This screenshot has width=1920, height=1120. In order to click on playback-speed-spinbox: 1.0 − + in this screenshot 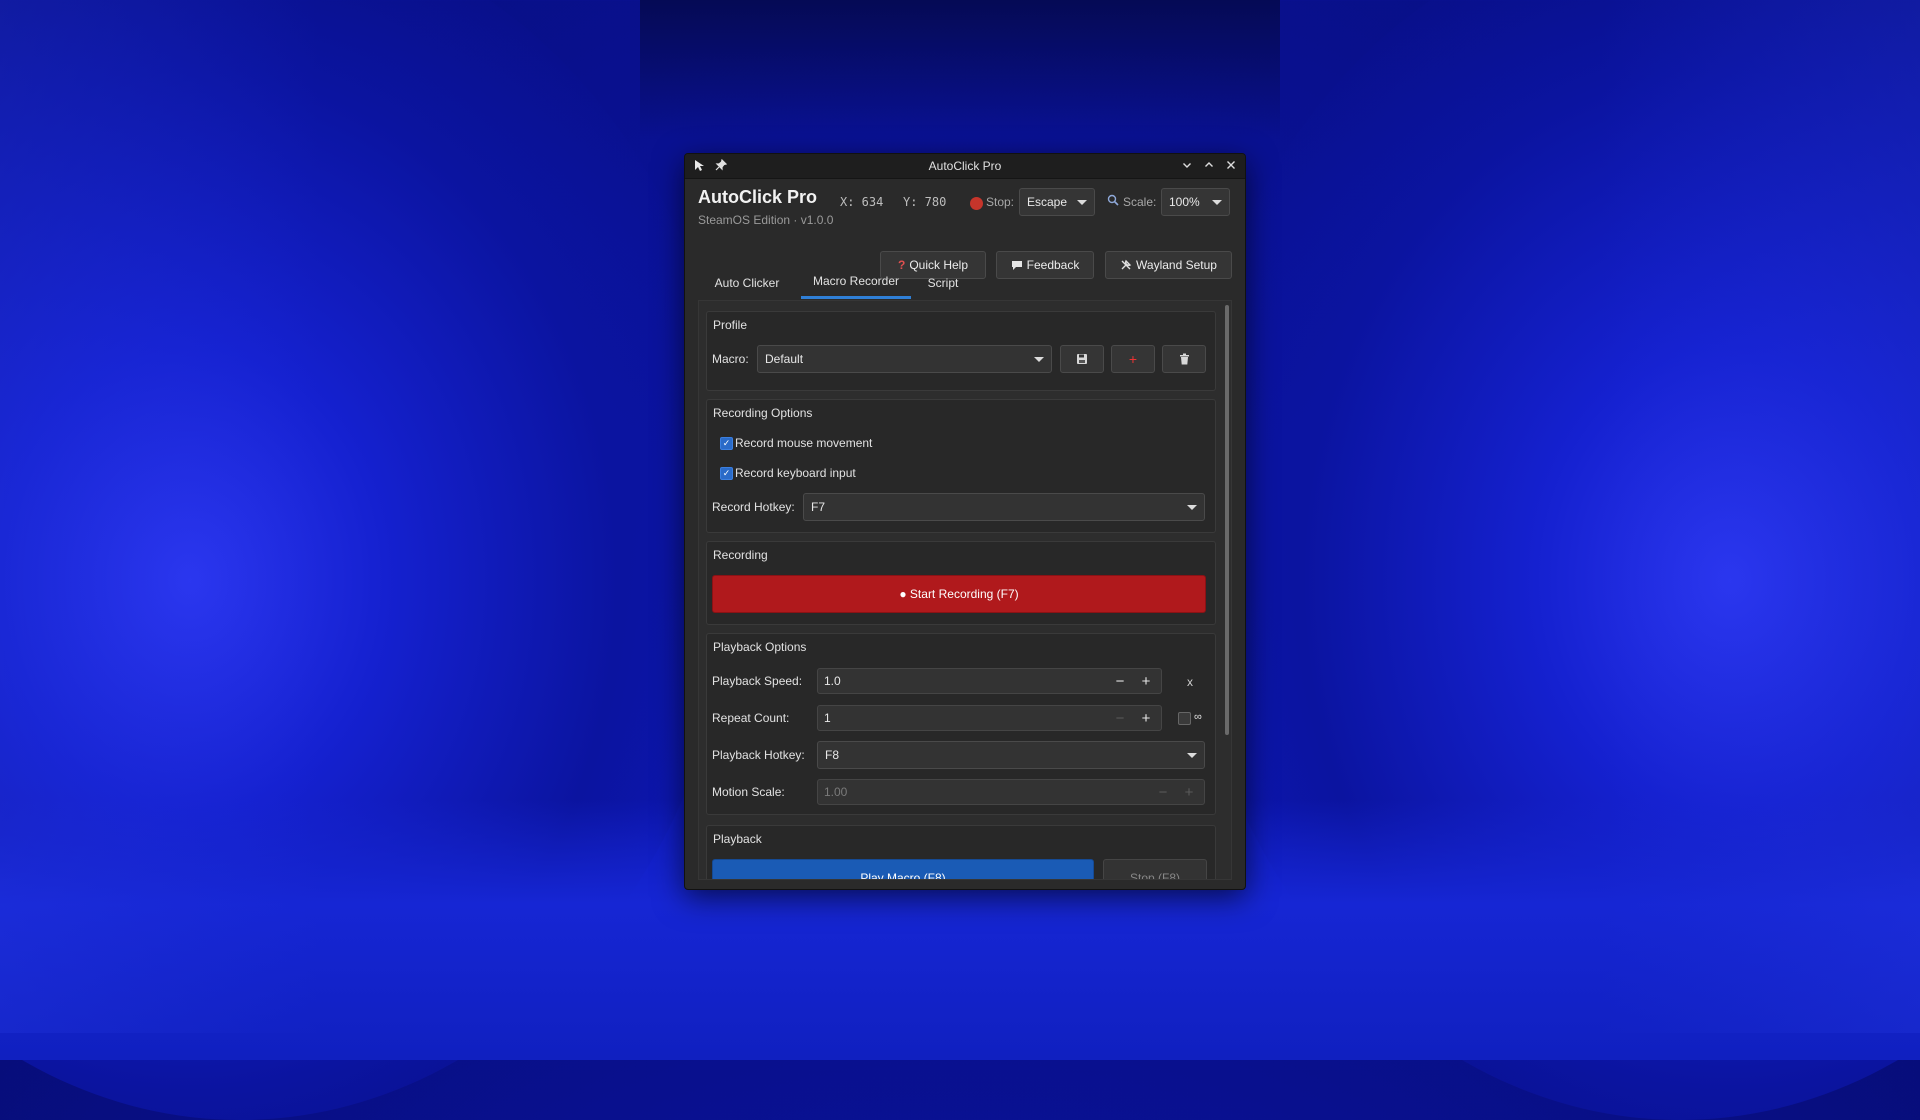, I will do `click(989, 681)`.